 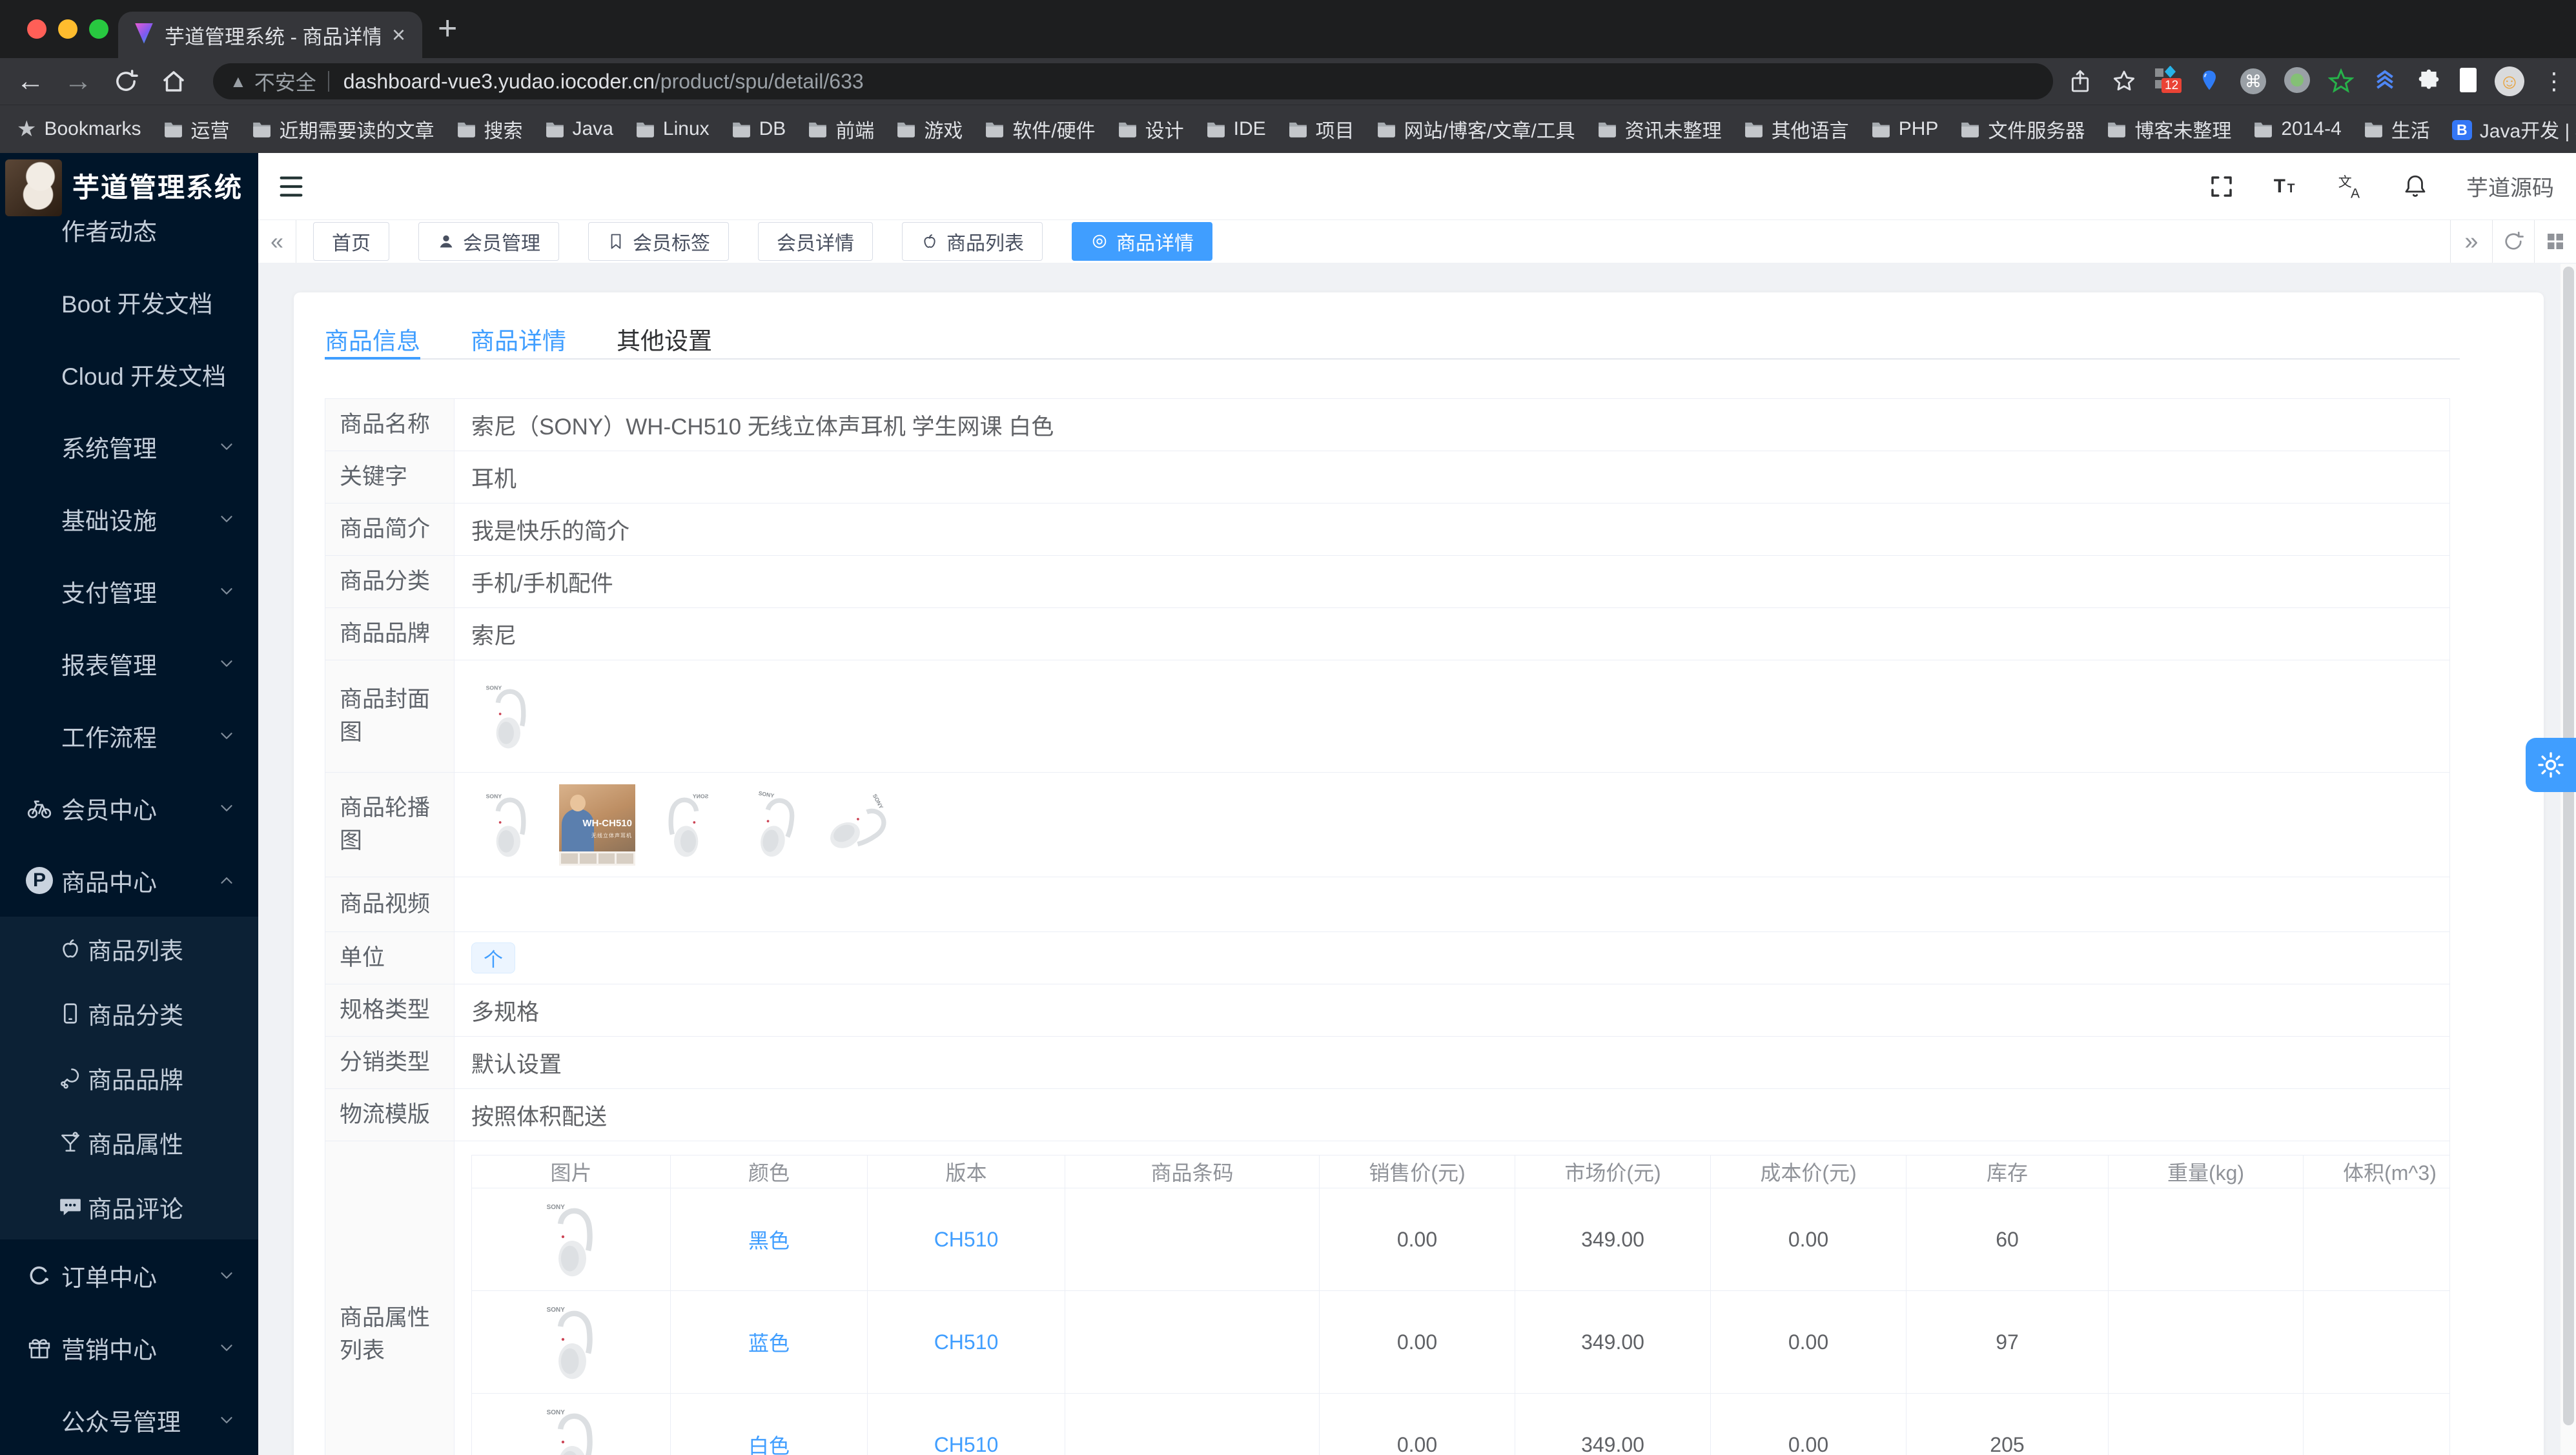 I want to click on bookmark-folder: 运营, so click(x=197, y=129).